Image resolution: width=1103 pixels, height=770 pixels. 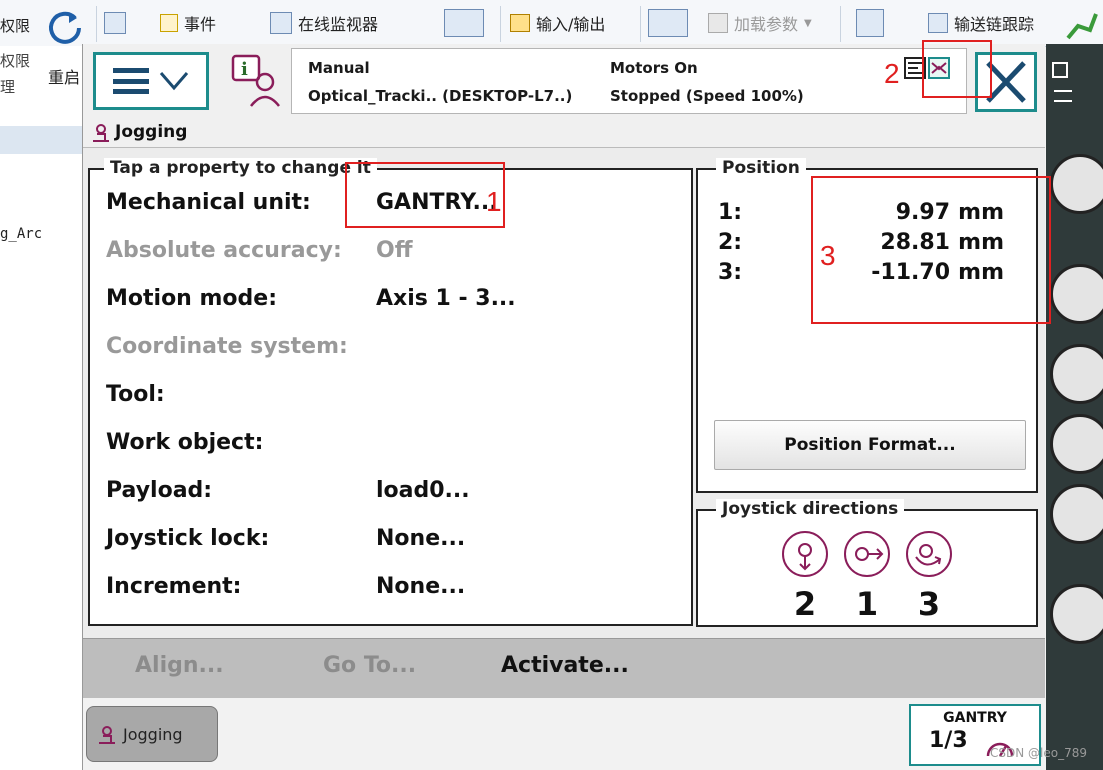 I want to click on window-restore-icon, so click(x=1060, y=70).